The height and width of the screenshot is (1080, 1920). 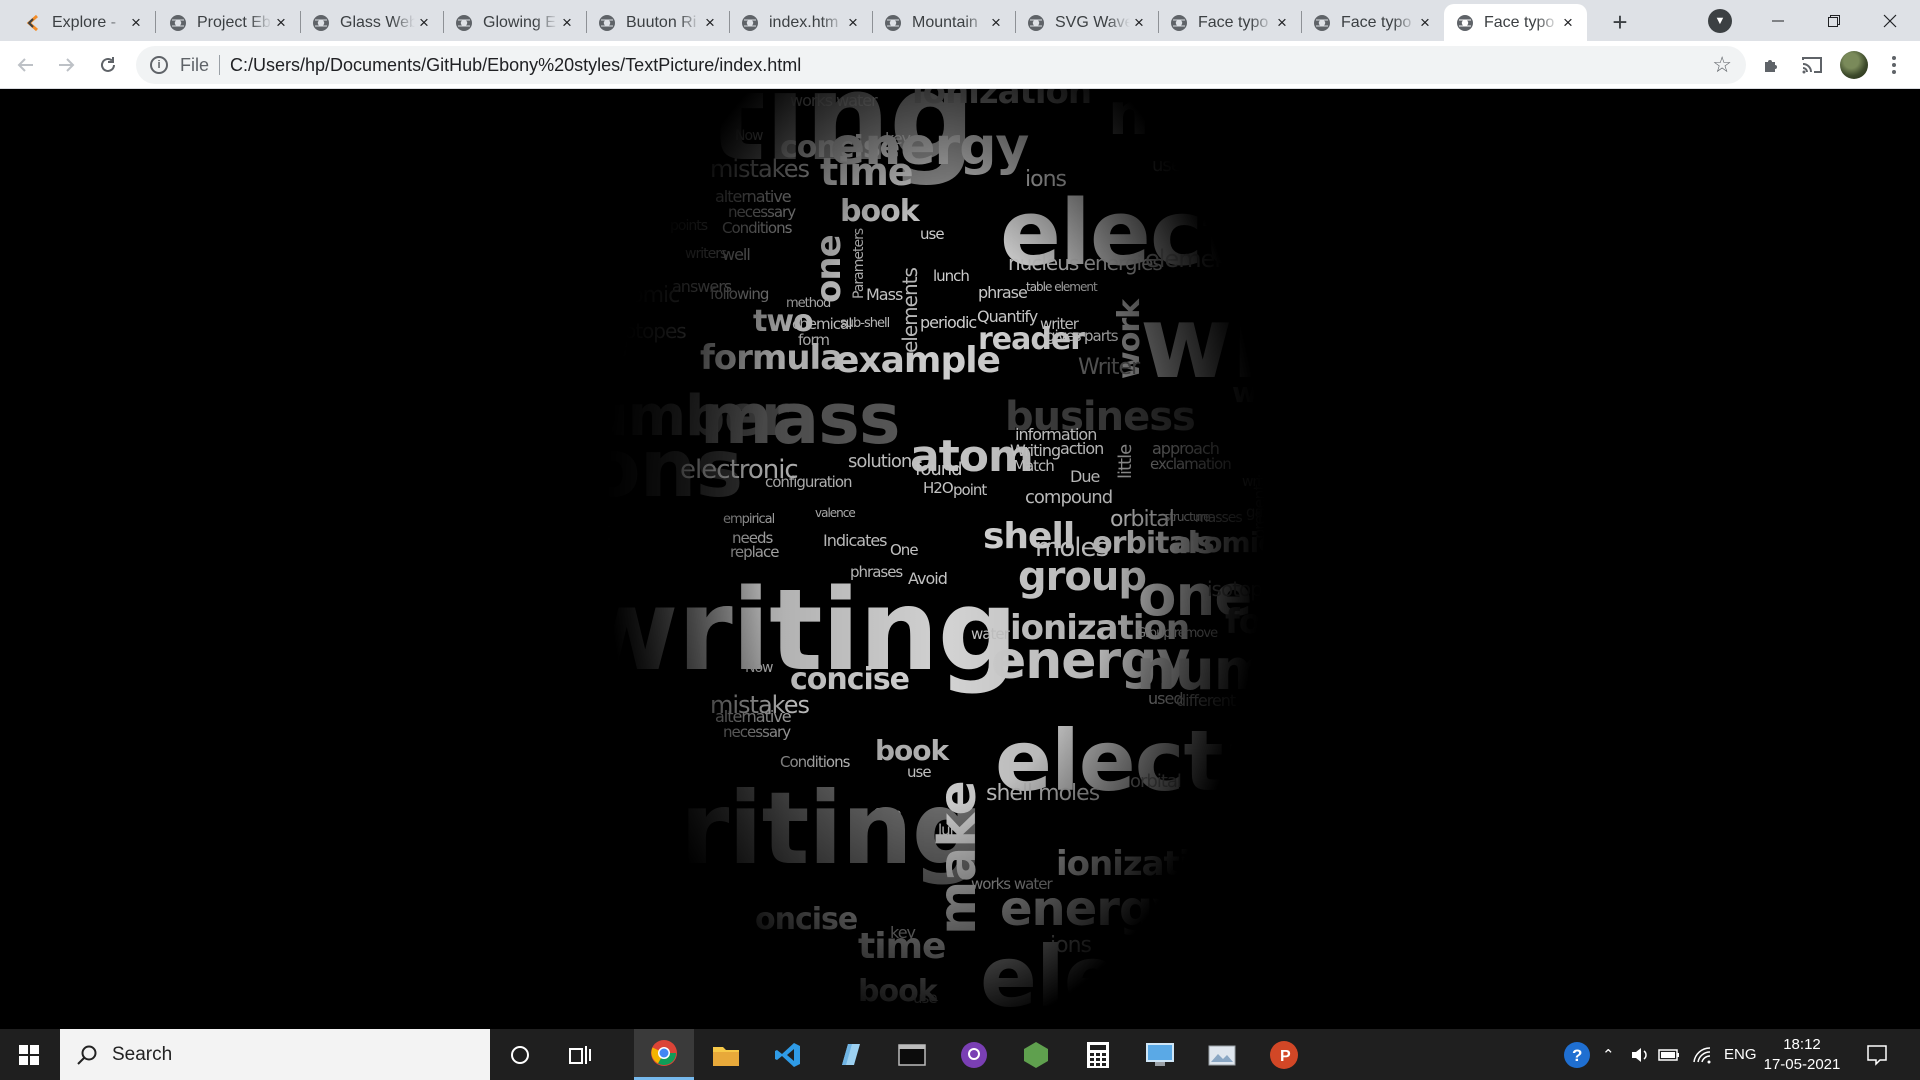 I want to click on tab: SVG Wave ×, so click(x=1086, y=22).